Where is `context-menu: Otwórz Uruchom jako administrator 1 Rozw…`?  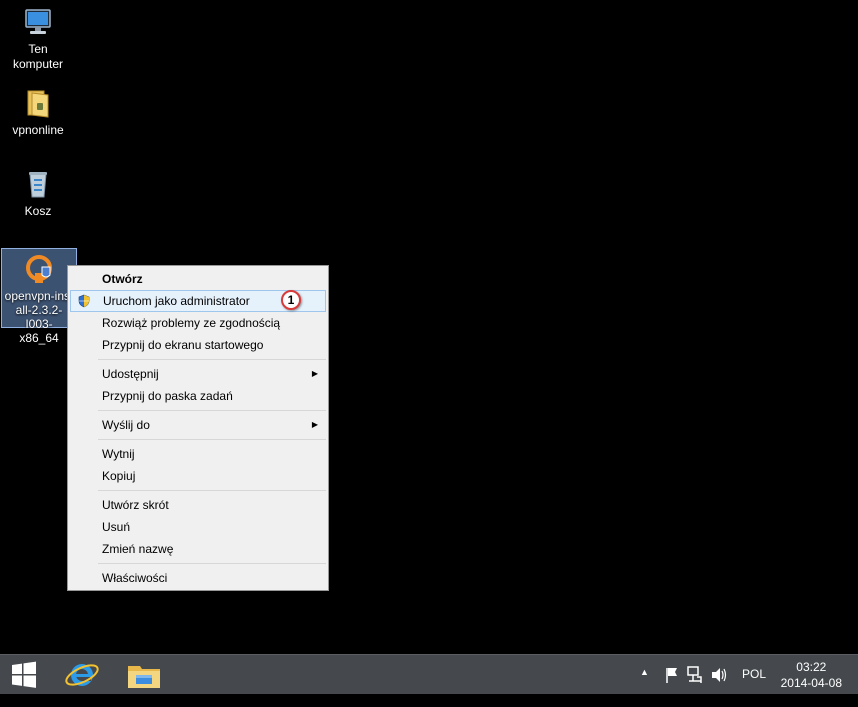
context-menu: Otwórz Uruchom jako administrator 1 Rozw… is located at coordinates (198, 428).